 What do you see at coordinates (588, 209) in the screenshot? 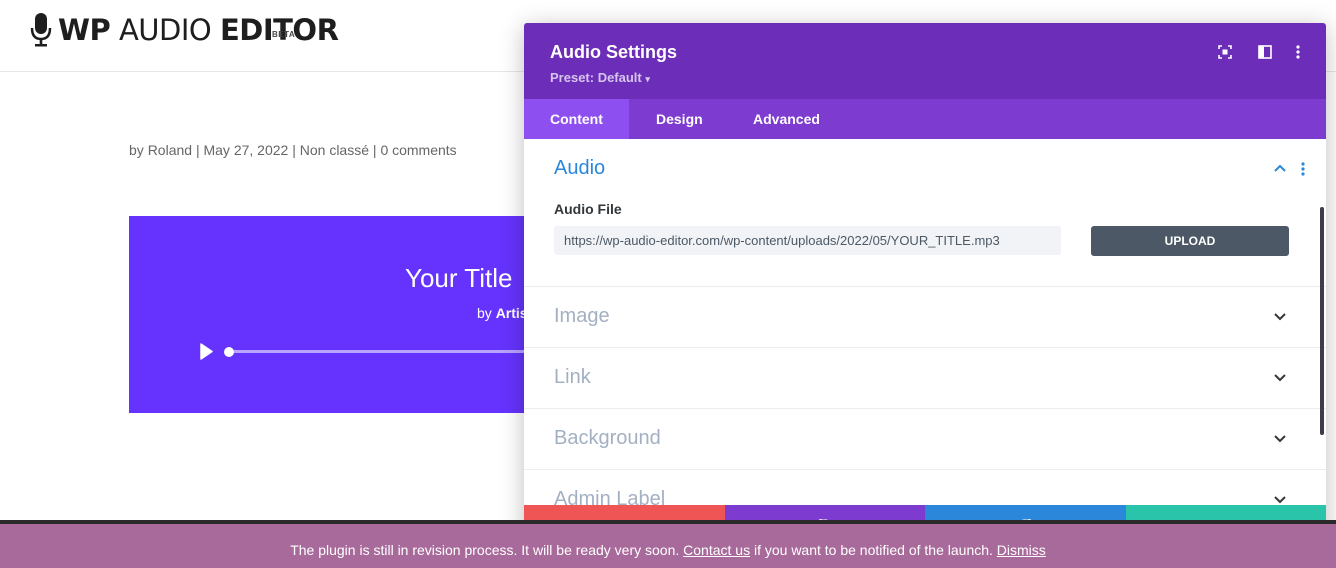
I see `audio-file-label: Audio File` at bounding box center [588, 209].